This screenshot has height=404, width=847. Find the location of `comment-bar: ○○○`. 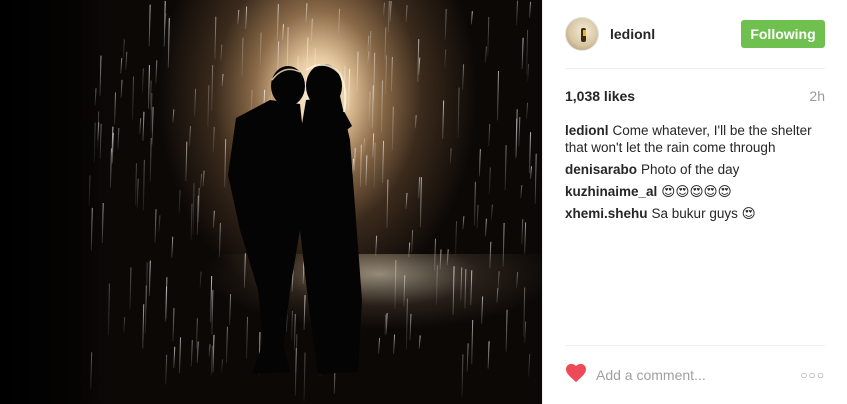

comment-bar: ○○○ is located at coordinates (695, 375).